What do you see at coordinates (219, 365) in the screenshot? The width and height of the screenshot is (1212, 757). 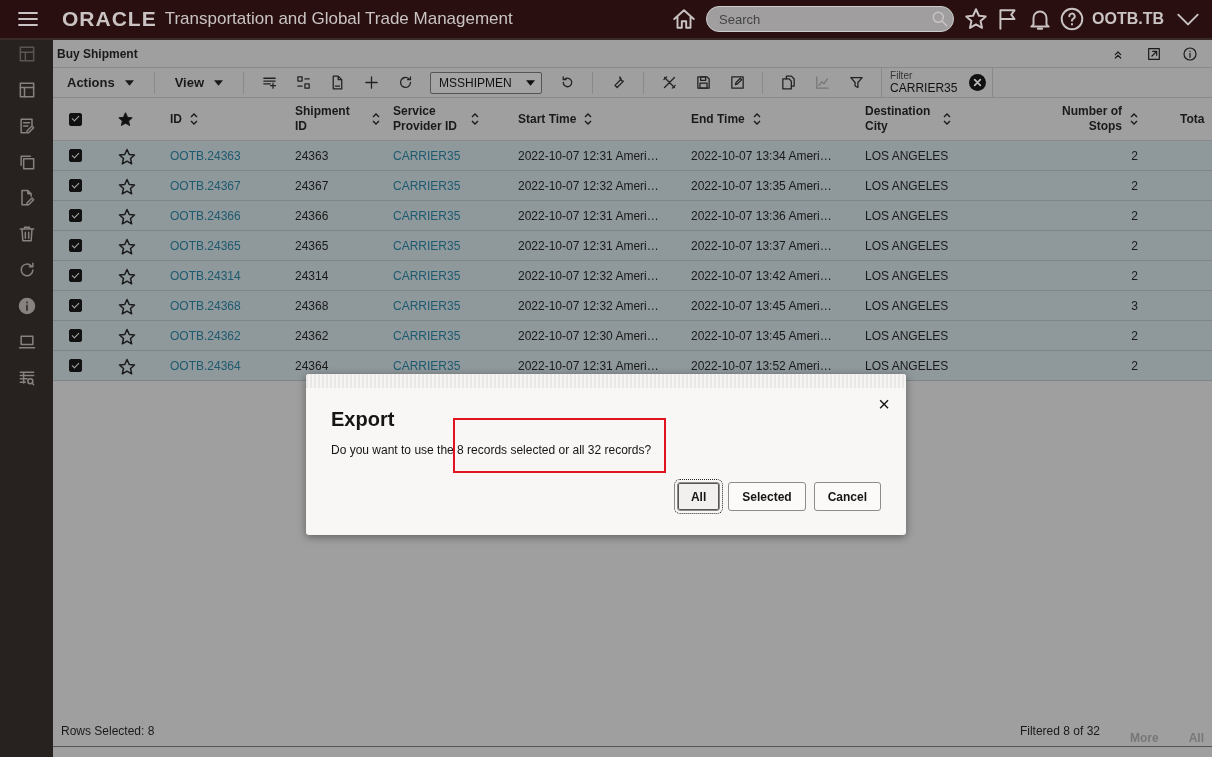 I see `table-link: OOTB.24364` at bounding box center [219, 365].